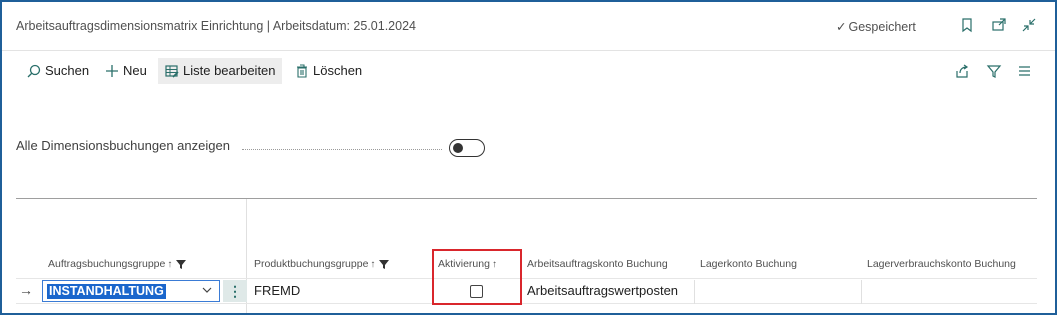 This screenshot has width=1057, height=315. I want to click on order-group-input: INSTANDHALTUNG, so click(131, 291).